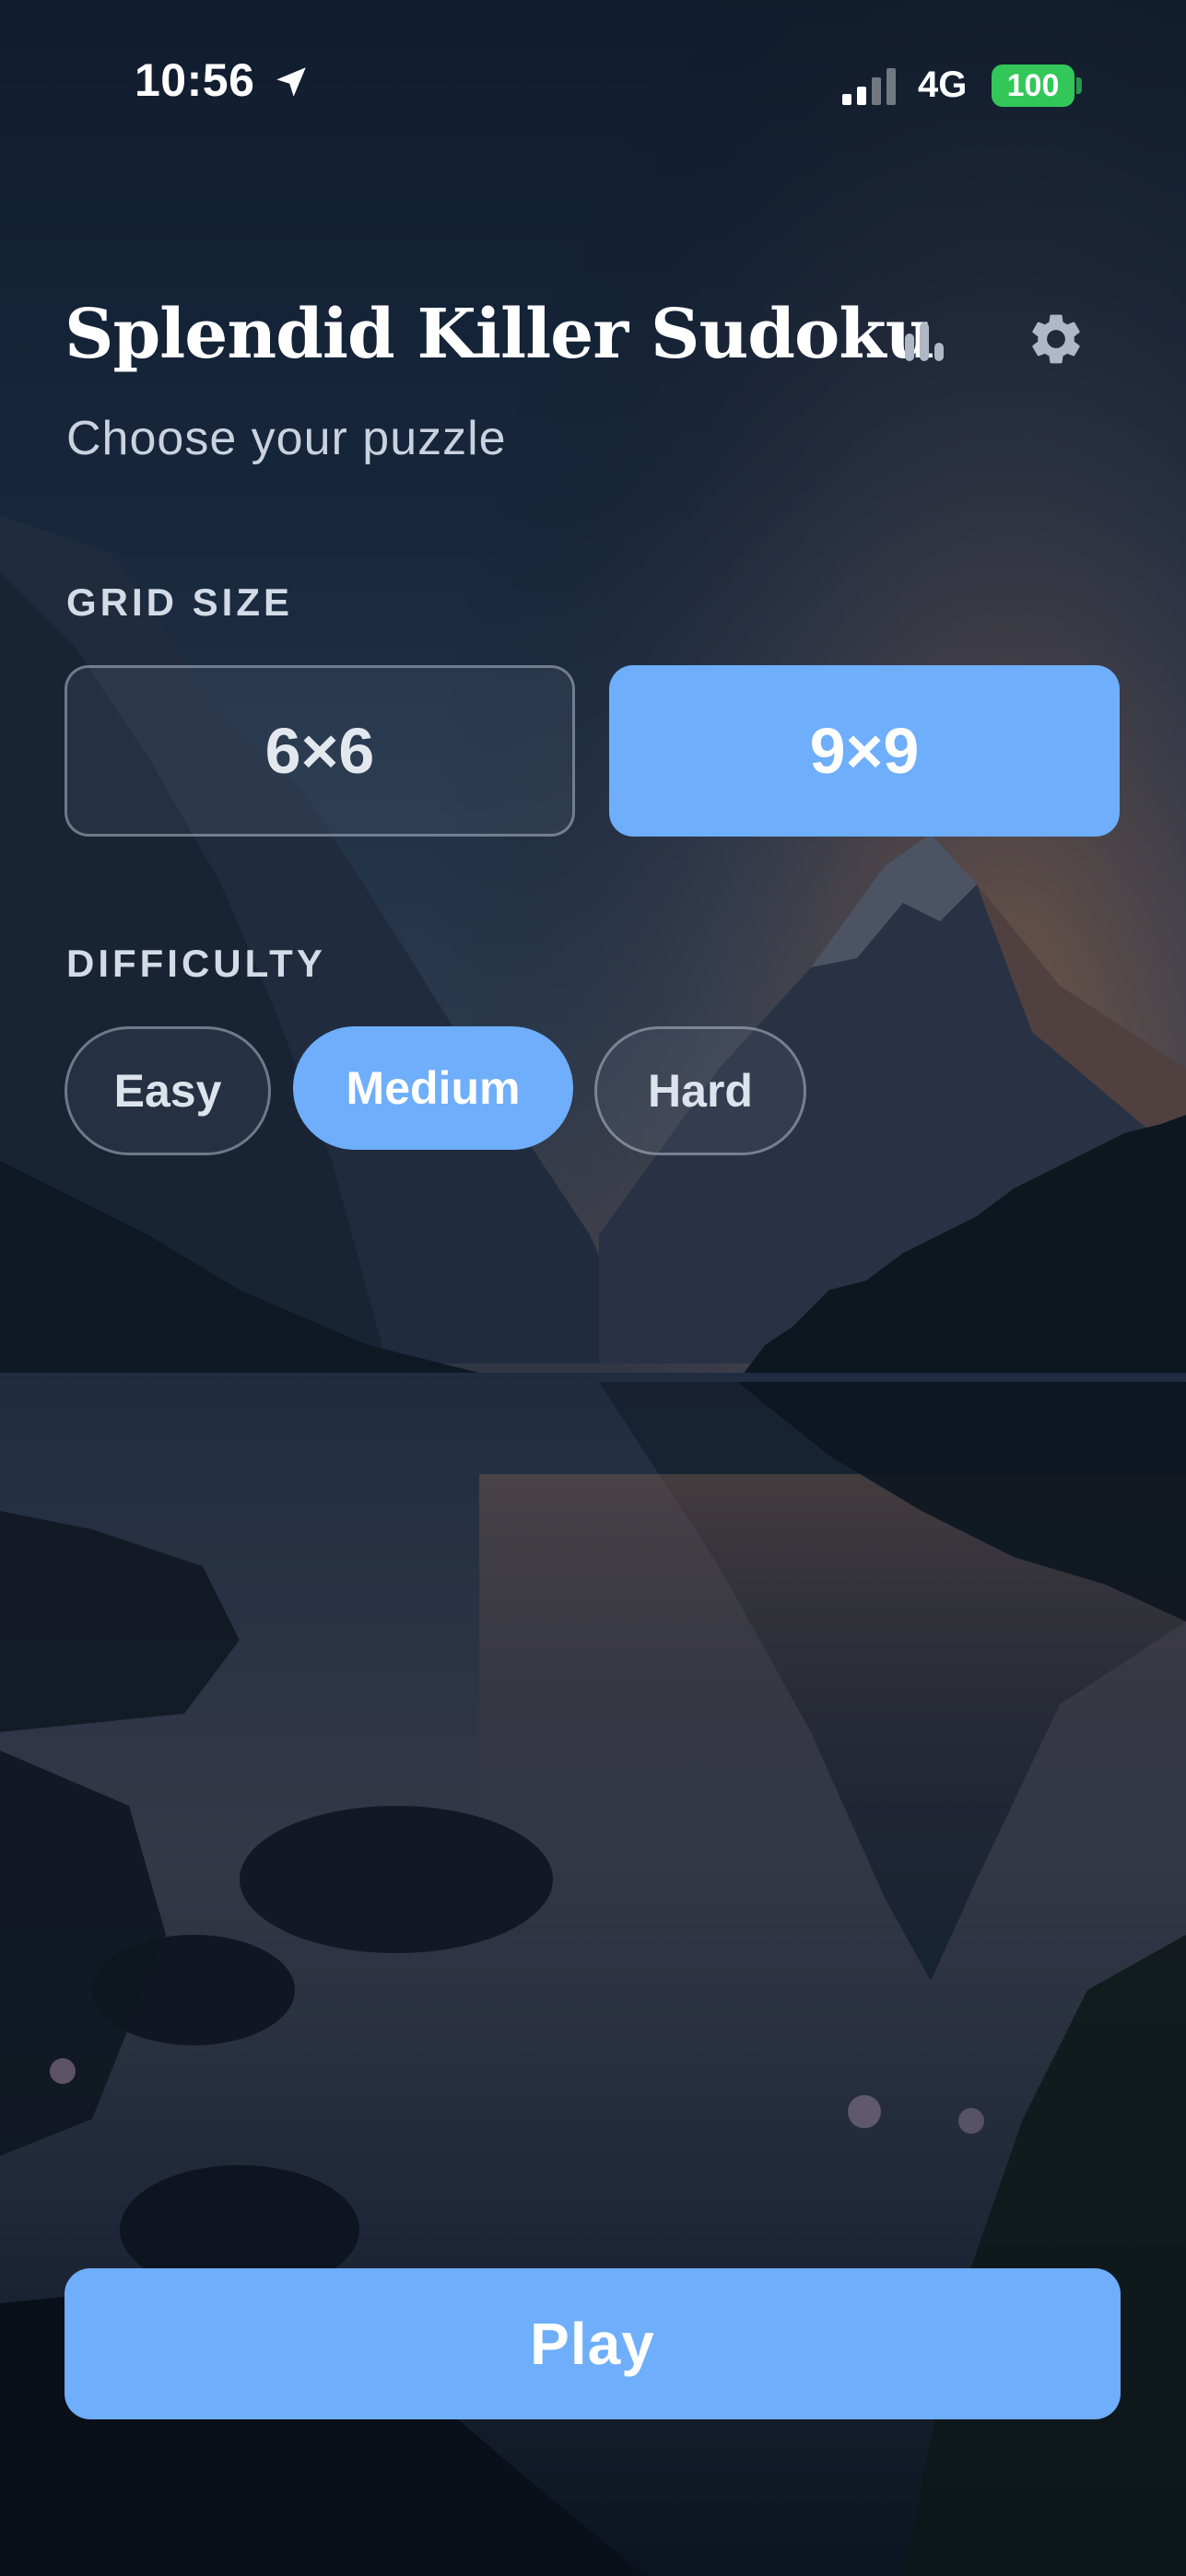  I want to click on settings-button, so click(1056, 339).